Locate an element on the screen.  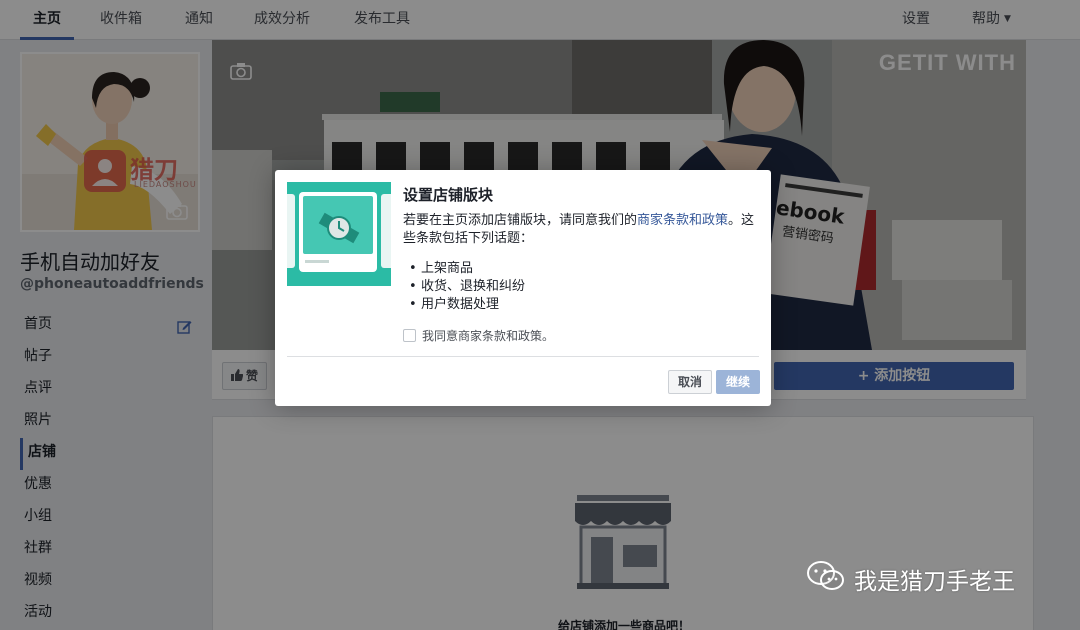
list-item: 用户数据处理 is located at coordinates (467, 305).